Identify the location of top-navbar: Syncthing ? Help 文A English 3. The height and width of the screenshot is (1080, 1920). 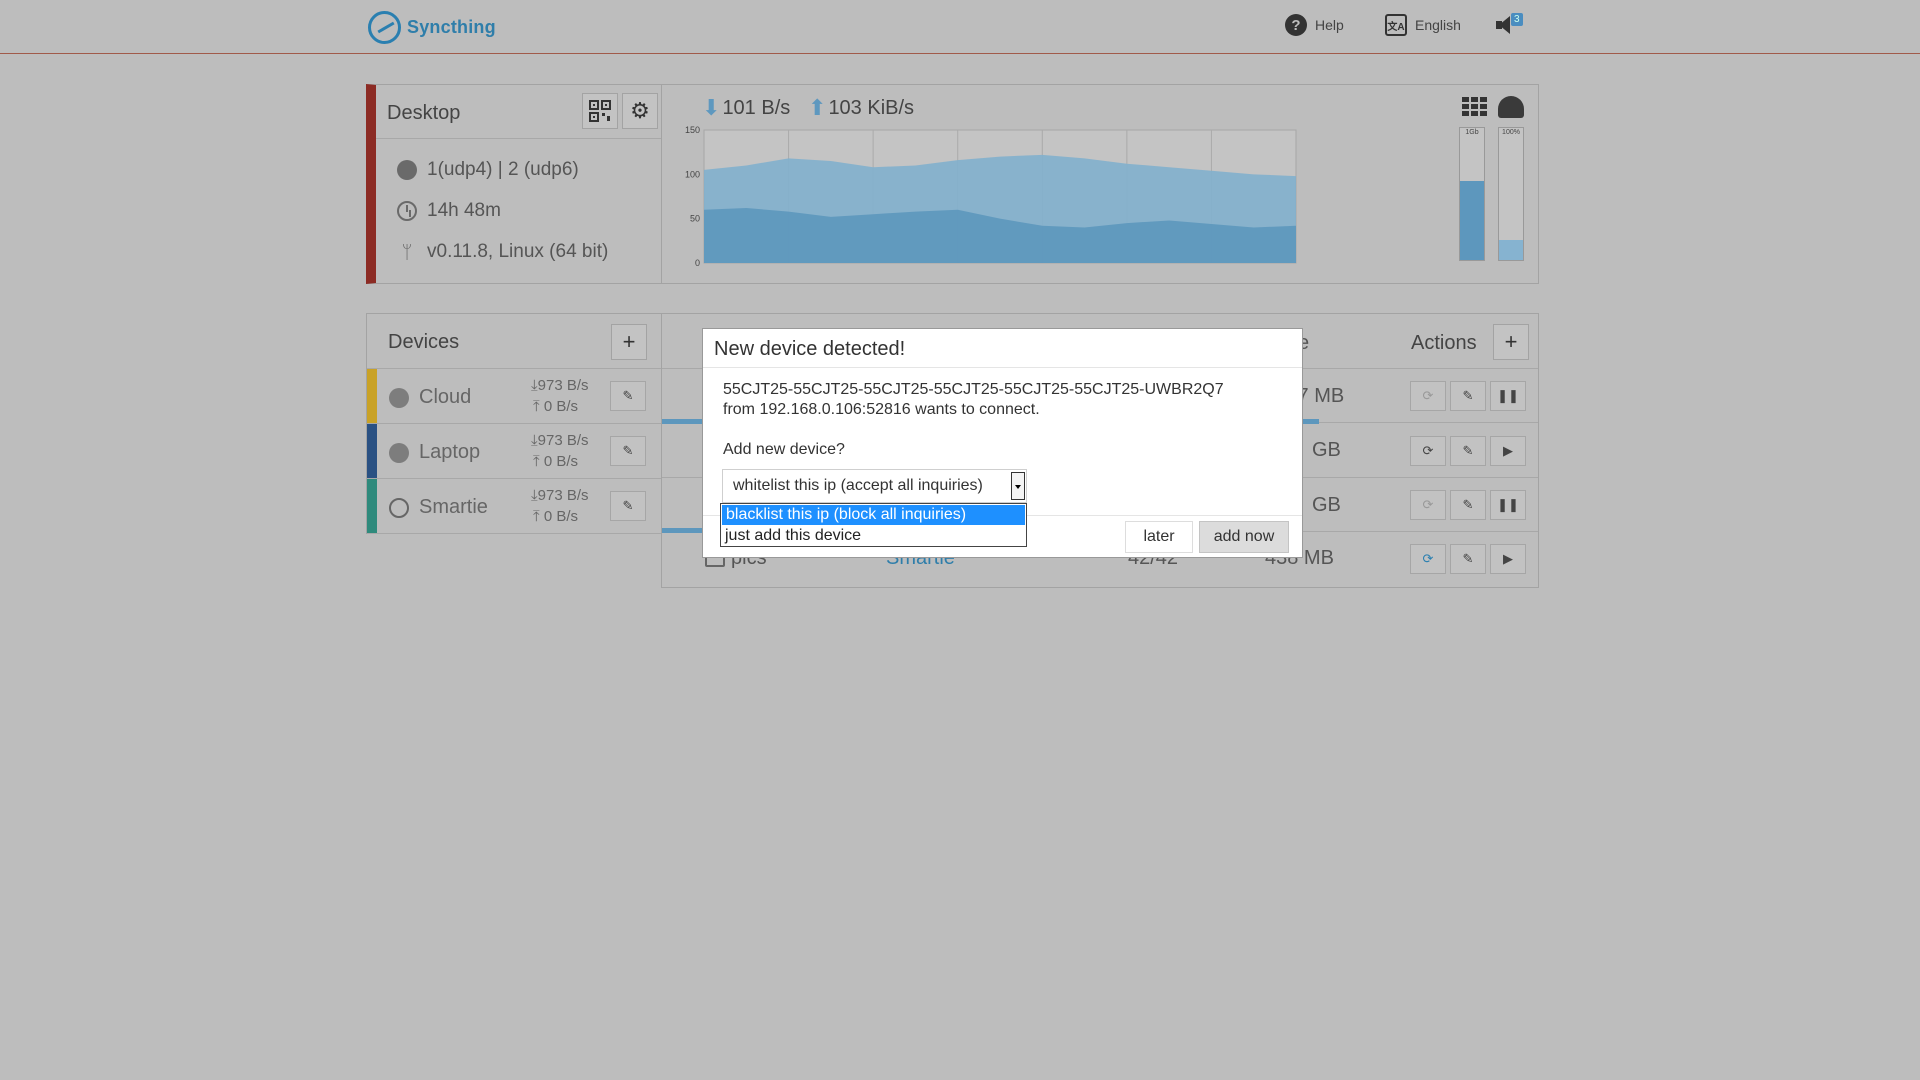
(960, 27).